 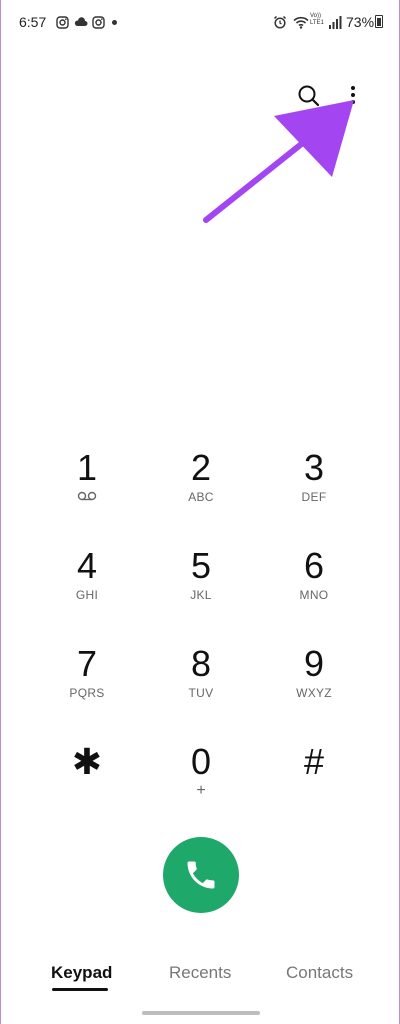 What do you see at coordinates (87, 496) in the screenshot?
I see `voicemail-icon` at bounding box center [87, 496].